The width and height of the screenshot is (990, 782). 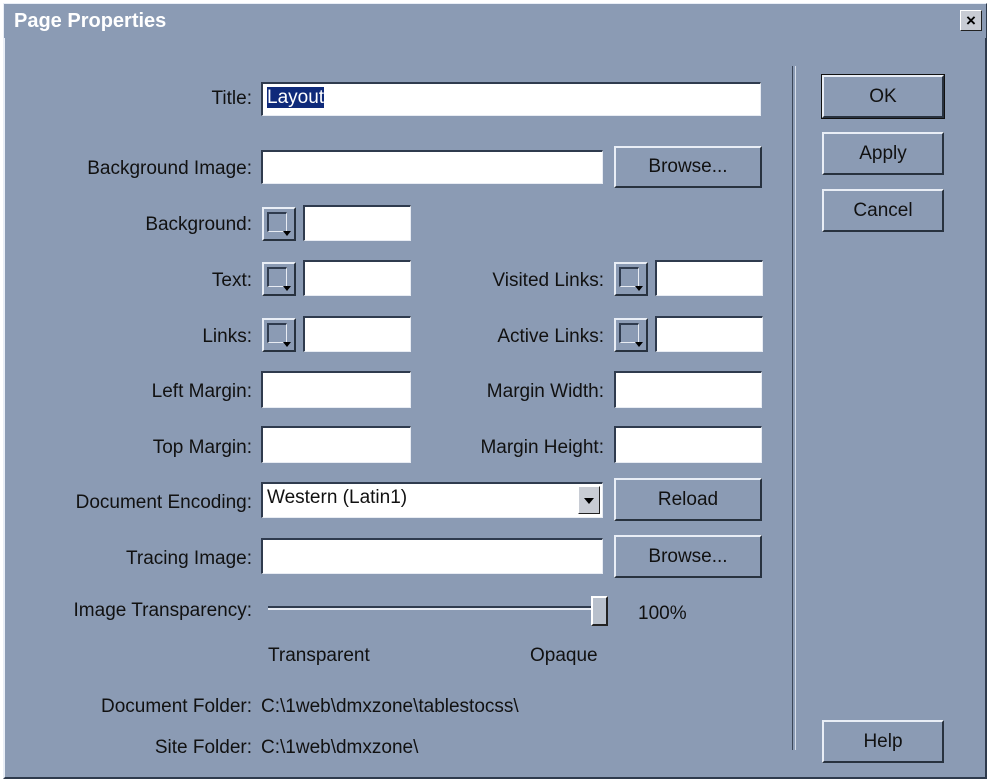 I want to click on image-transparency-label: Image Transparency:, so click(x=162, y=610).